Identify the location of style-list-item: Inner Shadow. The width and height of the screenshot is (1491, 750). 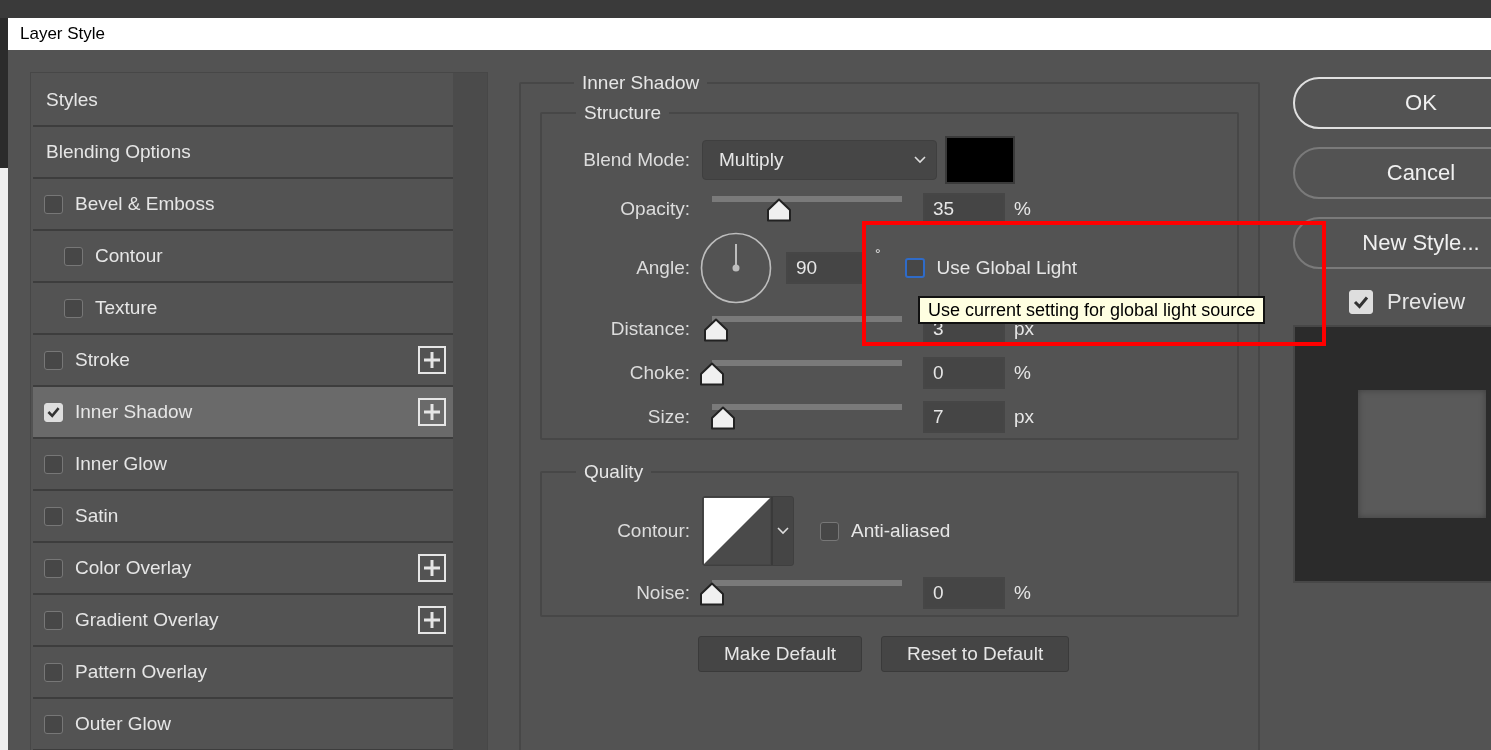
(243, 413).